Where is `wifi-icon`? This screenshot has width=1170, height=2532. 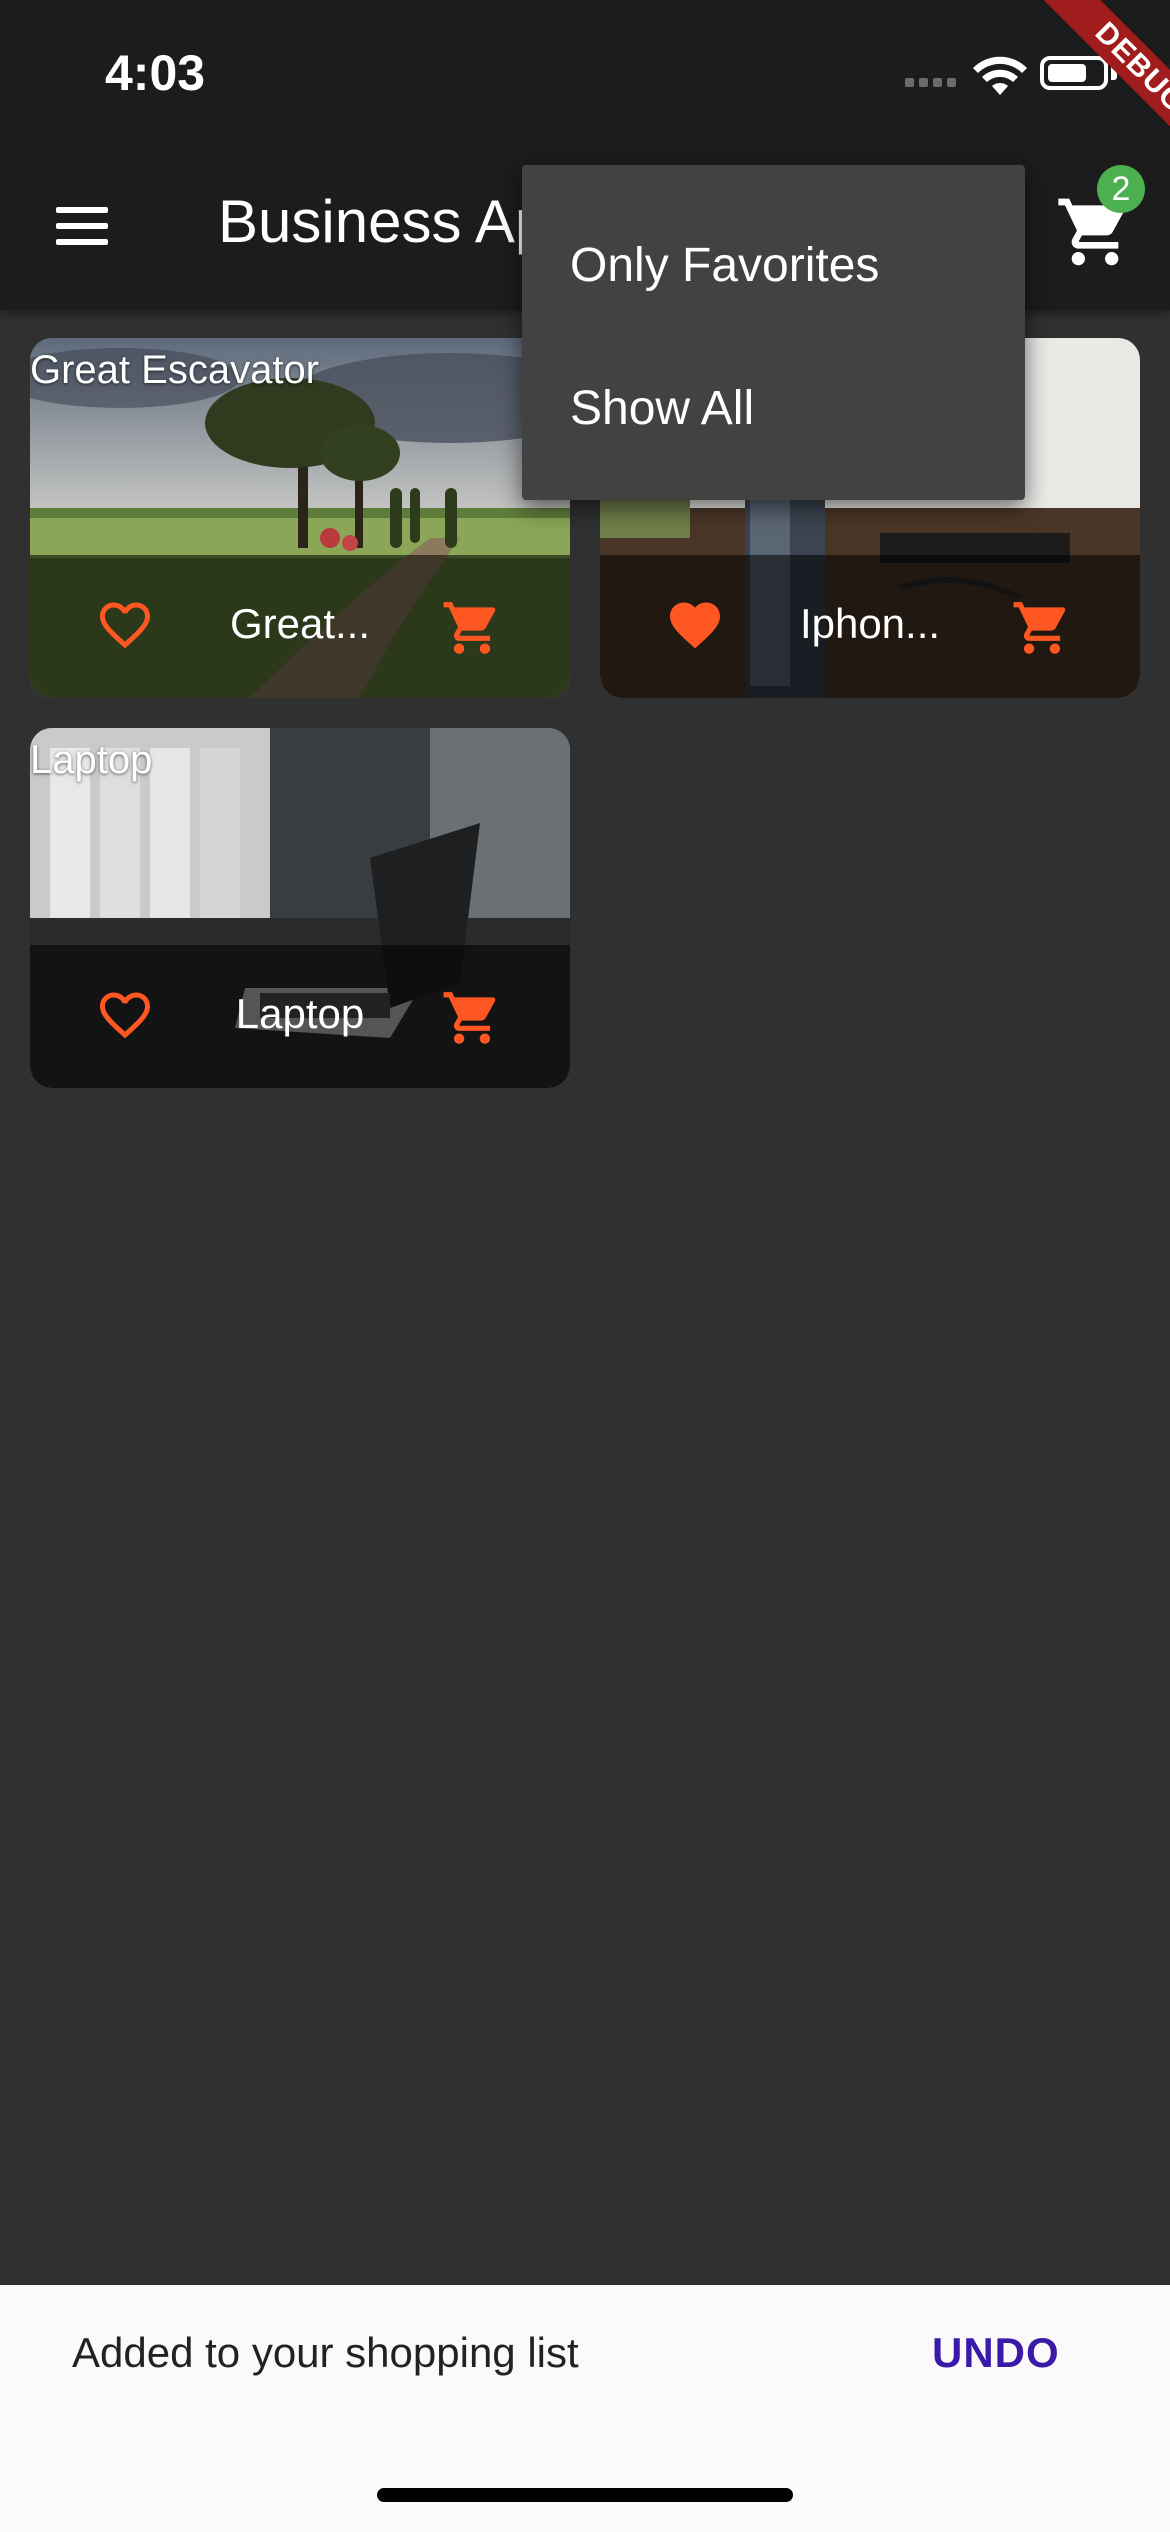
wifi-icon is located at coordinates (1000, 75).